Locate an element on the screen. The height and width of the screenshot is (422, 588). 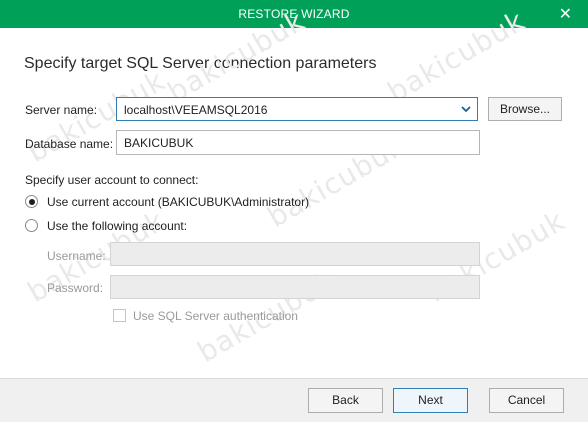
password-label: Password: is located at coordinates (75, 288).